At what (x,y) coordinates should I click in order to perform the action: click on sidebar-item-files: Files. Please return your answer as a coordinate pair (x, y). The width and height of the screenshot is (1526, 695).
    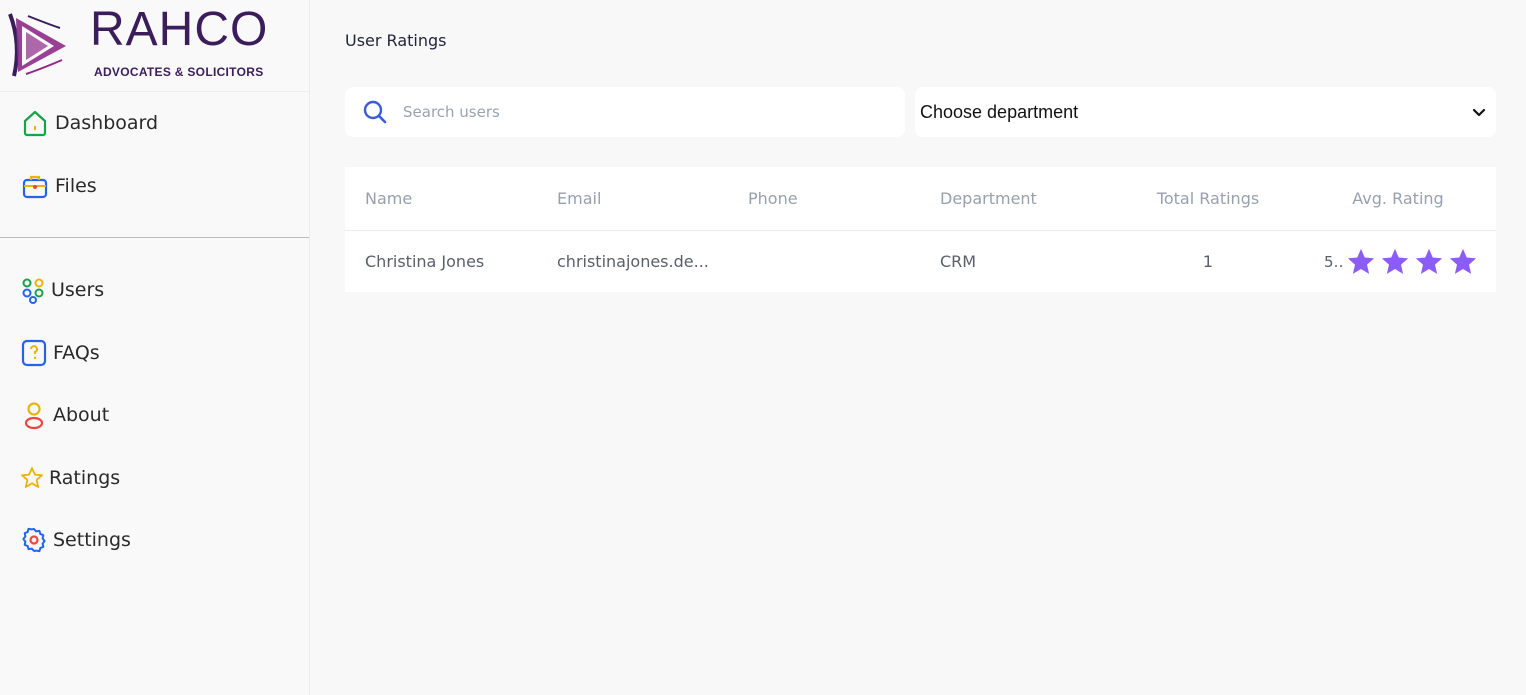
    Looking at the image, I should click on (58, 186).